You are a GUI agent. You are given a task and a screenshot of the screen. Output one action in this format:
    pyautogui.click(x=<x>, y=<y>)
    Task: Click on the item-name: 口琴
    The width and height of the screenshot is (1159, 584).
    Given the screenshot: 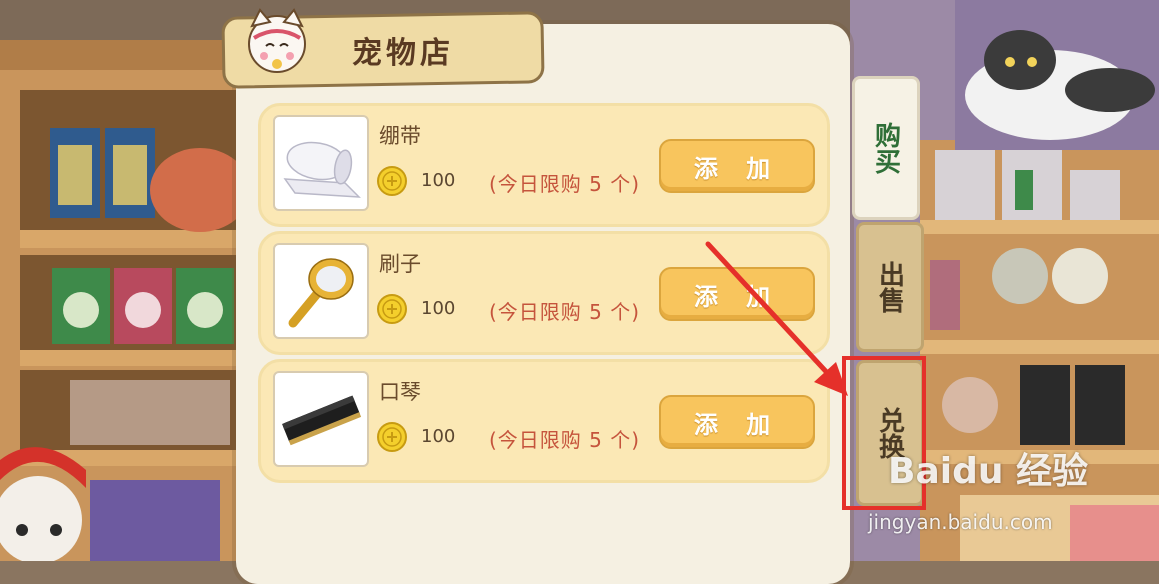 What is the action you would take?
    pyautogui.click(x=400, y=392)
    